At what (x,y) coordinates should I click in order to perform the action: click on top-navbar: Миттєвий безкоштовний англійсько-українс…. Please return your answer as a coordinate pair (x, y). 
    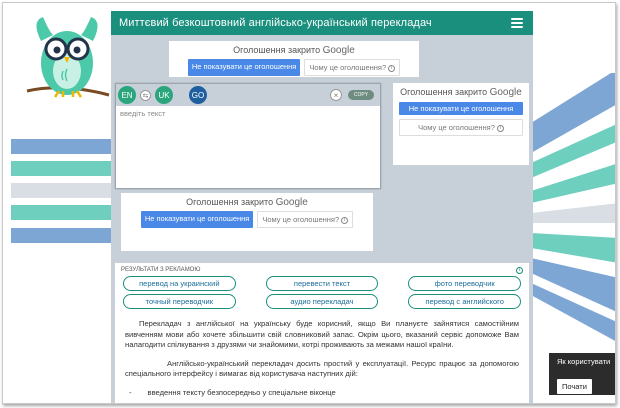
    Looking at the image, I should click on (322, 23).